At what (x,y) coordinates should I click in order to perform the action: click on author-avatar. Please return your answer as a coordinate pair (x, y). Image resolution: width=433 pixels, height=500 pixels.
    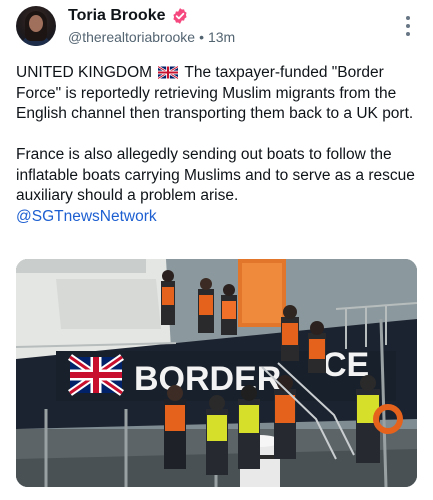
    Looking at the image, I should click on (36, 26).